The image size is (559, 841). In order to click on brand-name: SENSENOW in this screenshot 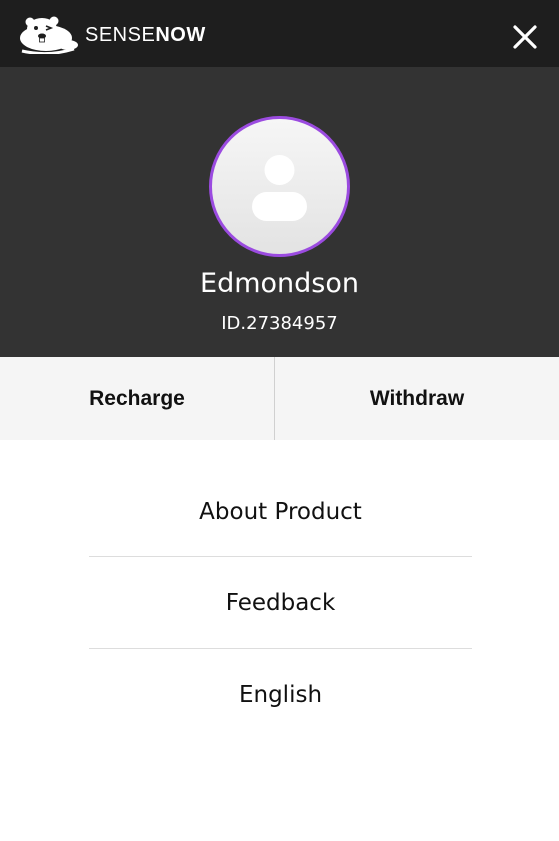, I will do `click(145, 35)`.